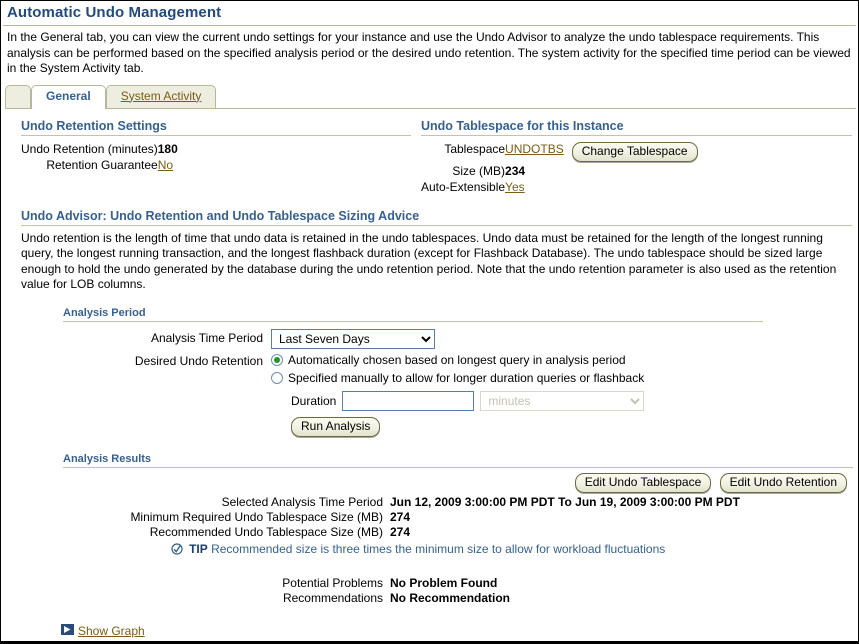  What do you see at coordinates (206, 337) in the screenshot?
I see `analysis-time-period-label: Analysis Time Period` at bounding box center [206, 337].